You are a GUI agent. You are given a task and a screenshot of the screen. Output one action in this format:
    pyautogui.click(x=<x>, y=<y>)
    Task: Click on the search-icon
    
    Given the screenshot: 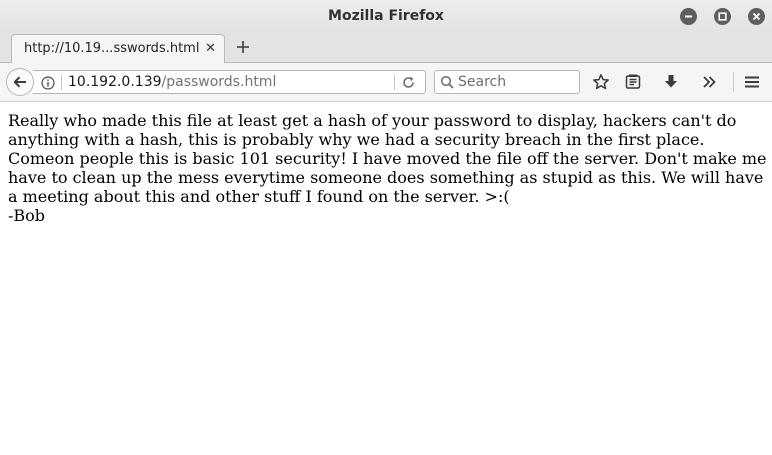 What is the action you would take?
    pyautogui.click(x=447, y=82)
    